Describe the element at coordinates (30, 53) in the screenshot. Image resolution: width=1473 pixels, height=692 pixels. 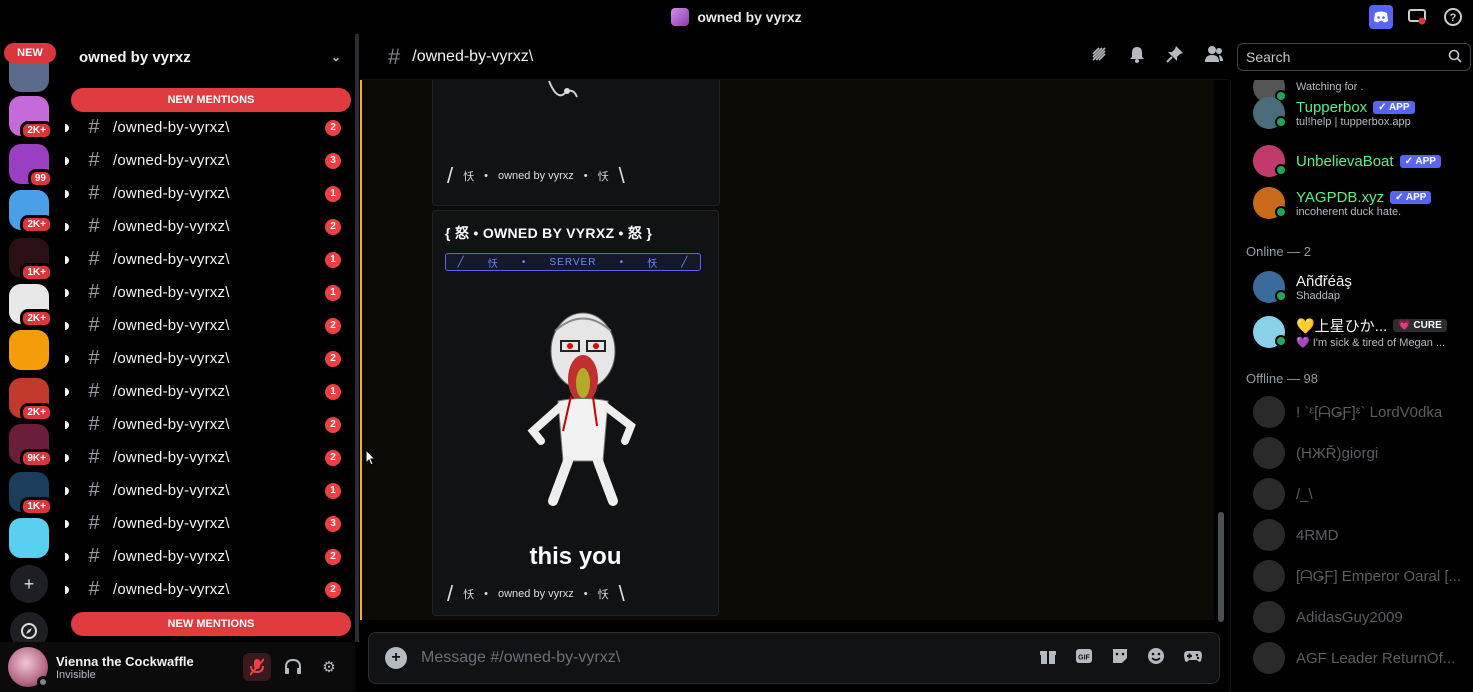
I see `new-unreads-pill: NEW` at that location.